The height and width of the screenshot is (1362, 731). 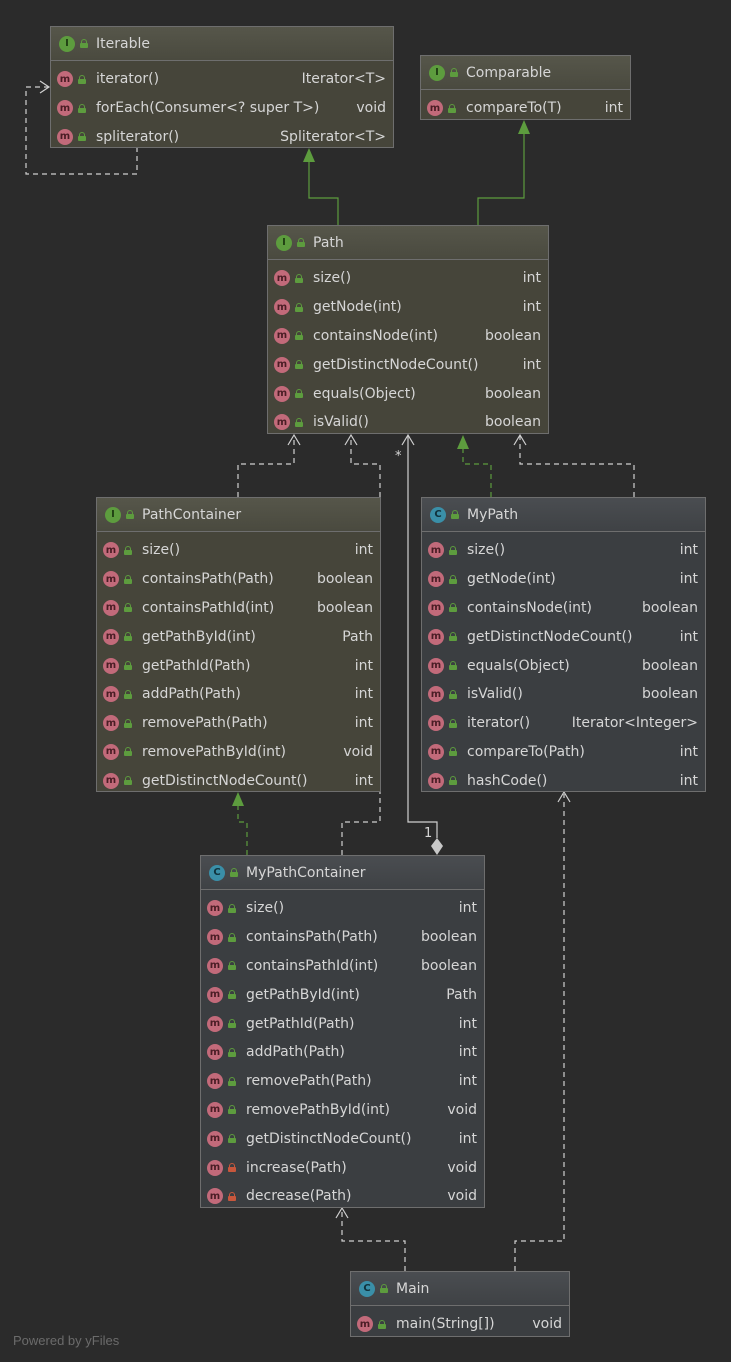 What do you see at coordinates (222, 79) in the screenshot?
I see `method-row: m iterator() Iterator<T>` at bounding box center [222, 79].